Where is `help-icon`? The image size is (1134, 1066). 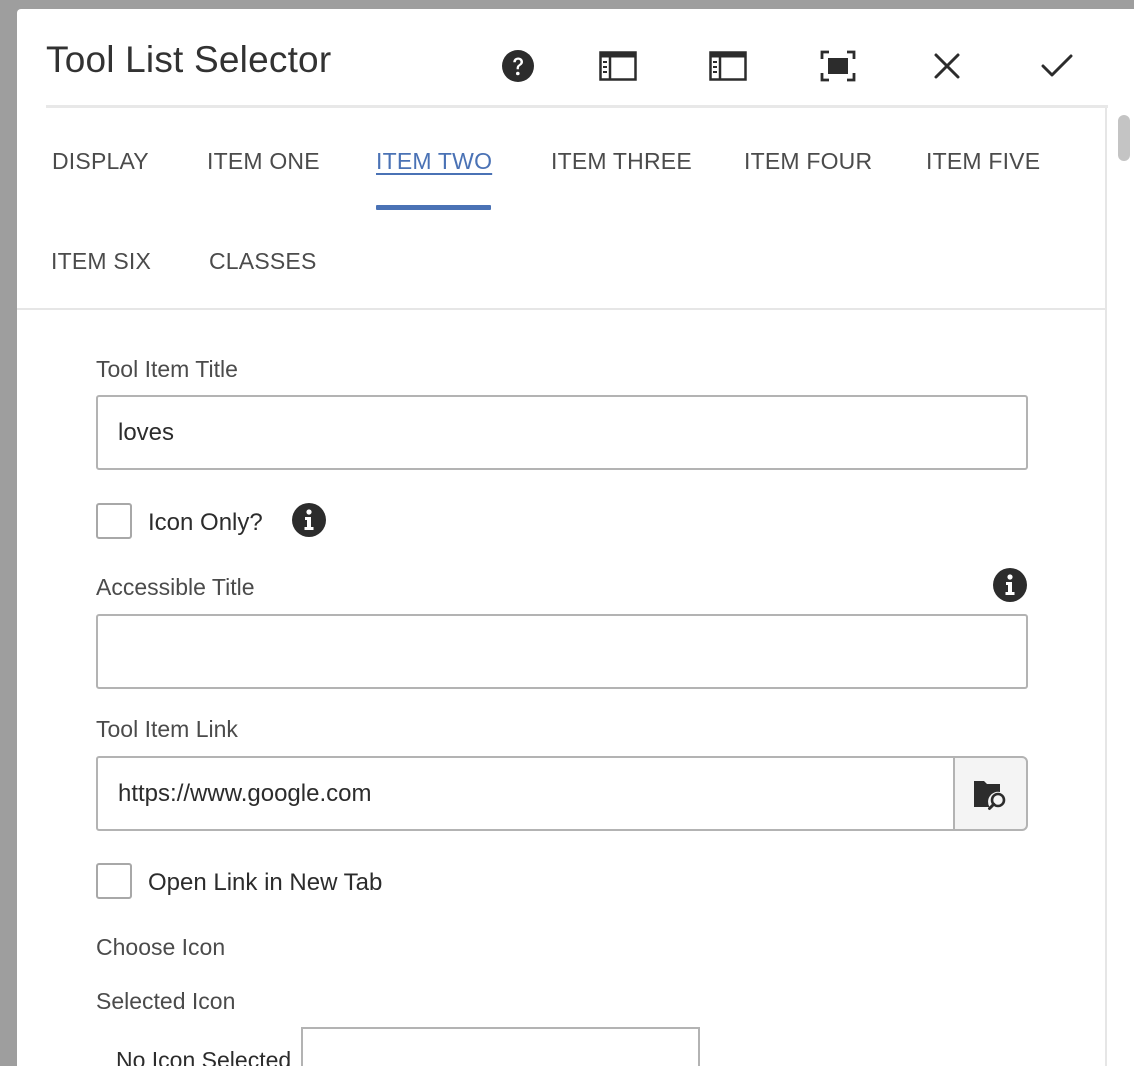
help-icon is located at coordinates (518, 66).